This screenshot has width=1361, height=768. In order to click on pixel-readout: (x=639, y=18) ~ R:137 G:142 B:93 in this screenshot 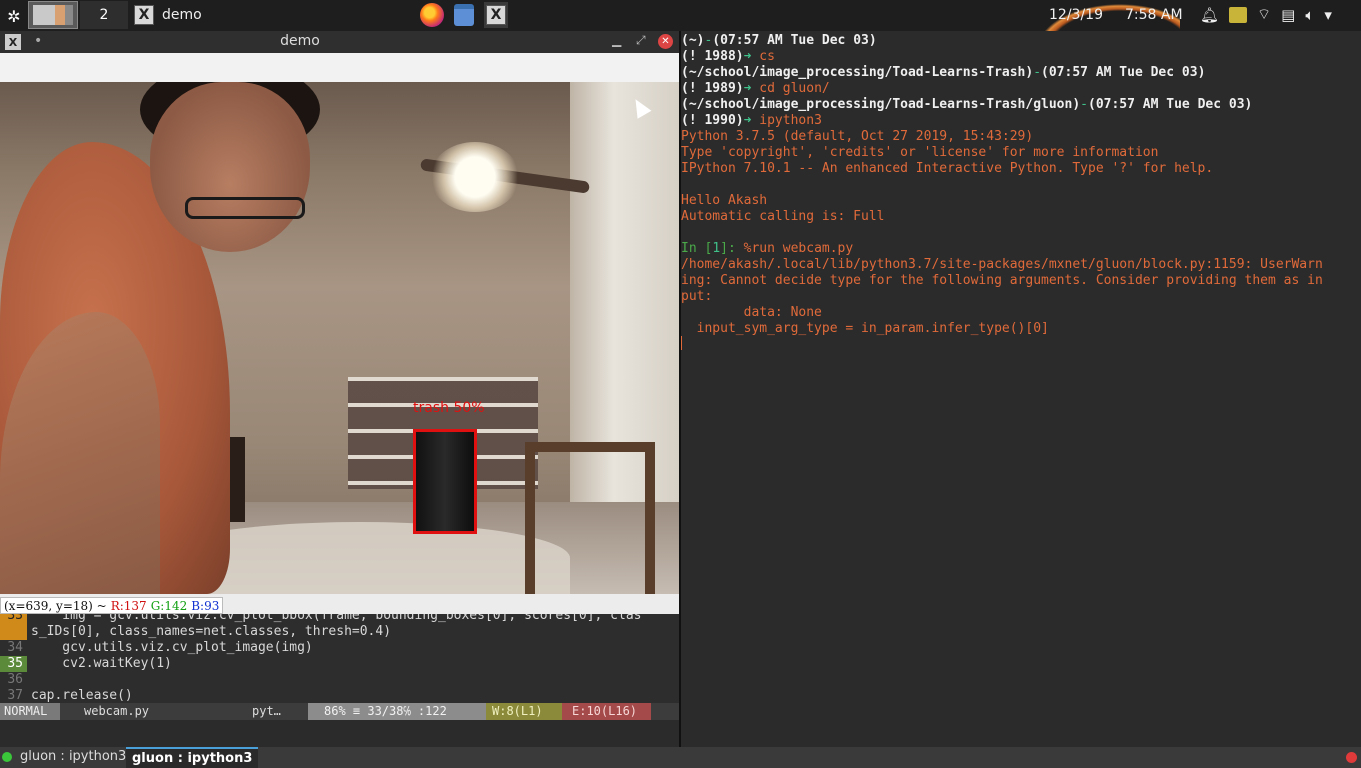, I will do `click(112, 605)`.